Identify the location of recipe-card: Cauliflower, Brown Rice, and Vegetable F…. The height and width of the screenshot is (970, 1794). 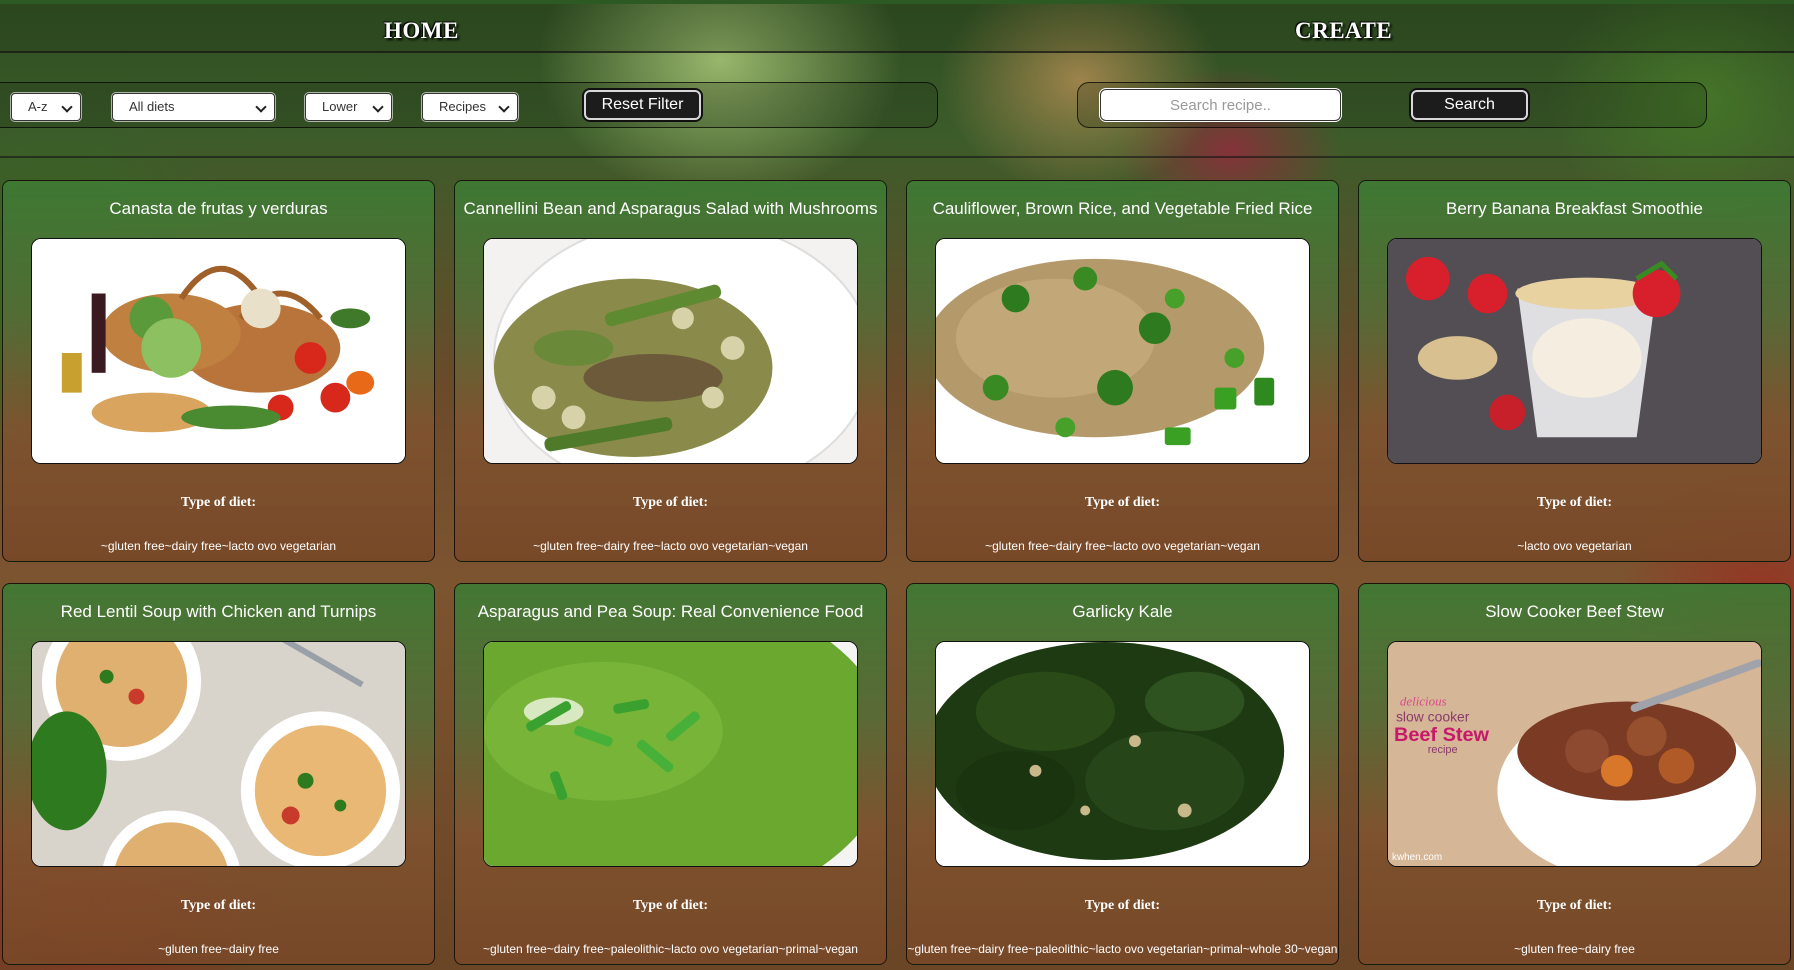
(1122, 371).